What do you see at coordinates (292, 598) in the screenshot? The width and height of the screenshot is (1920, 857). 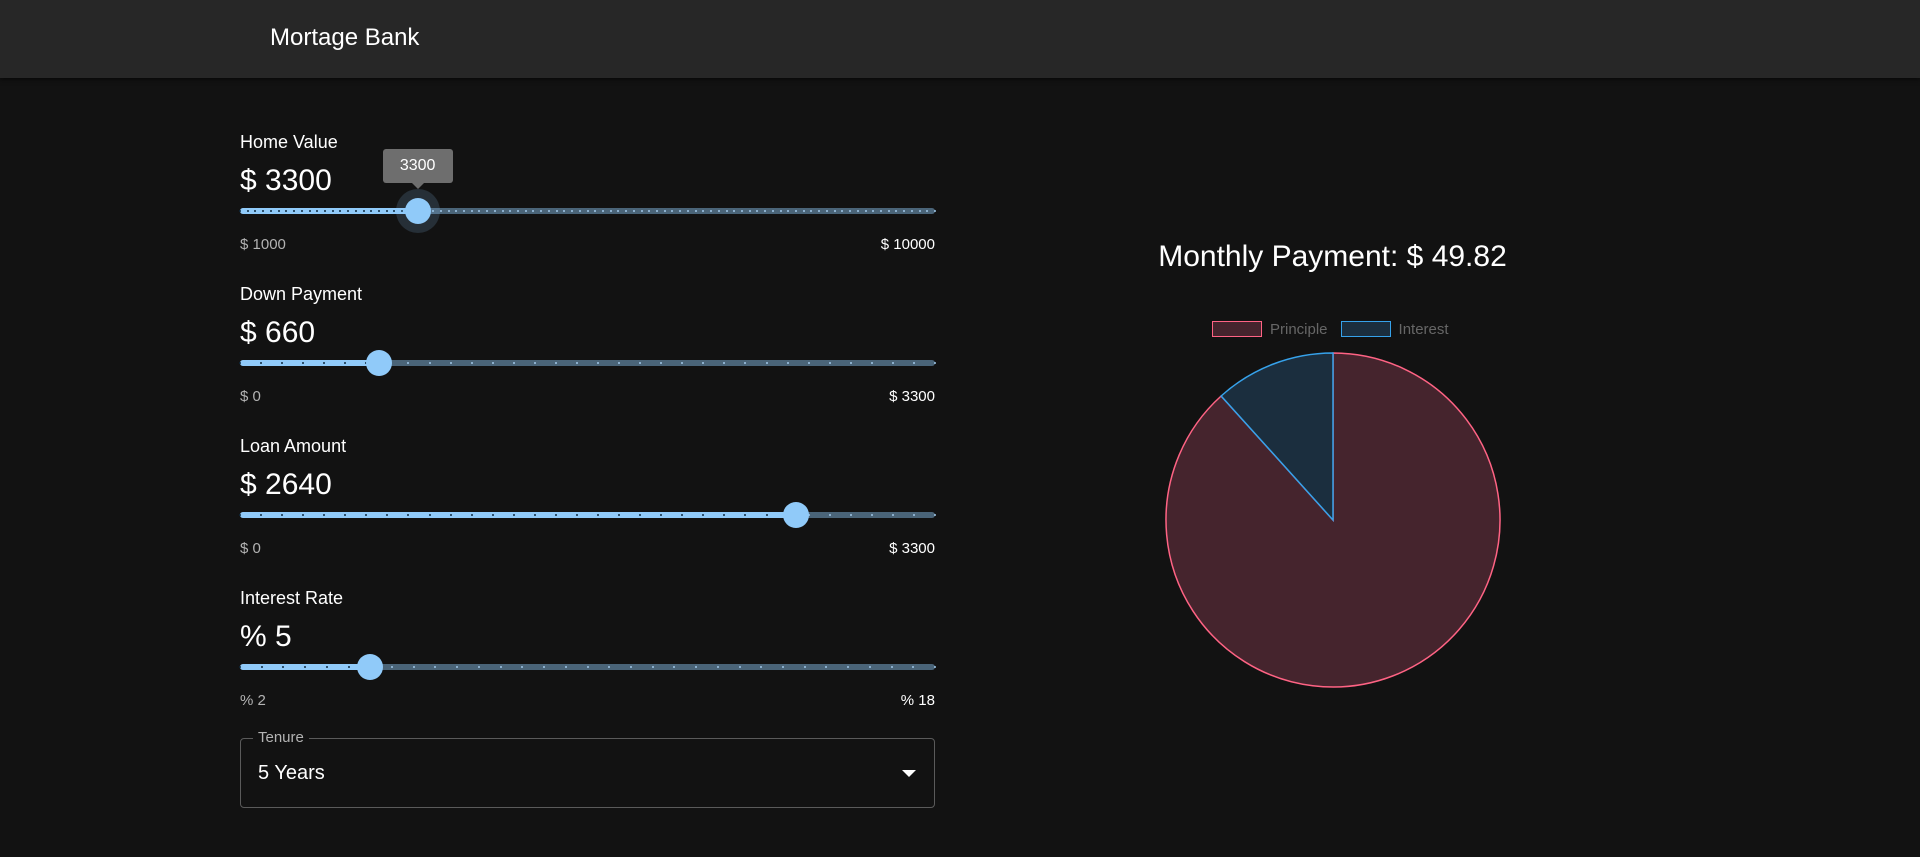 I see `interest-rate-label: Interest Rate` at bounding box center [292, 598].